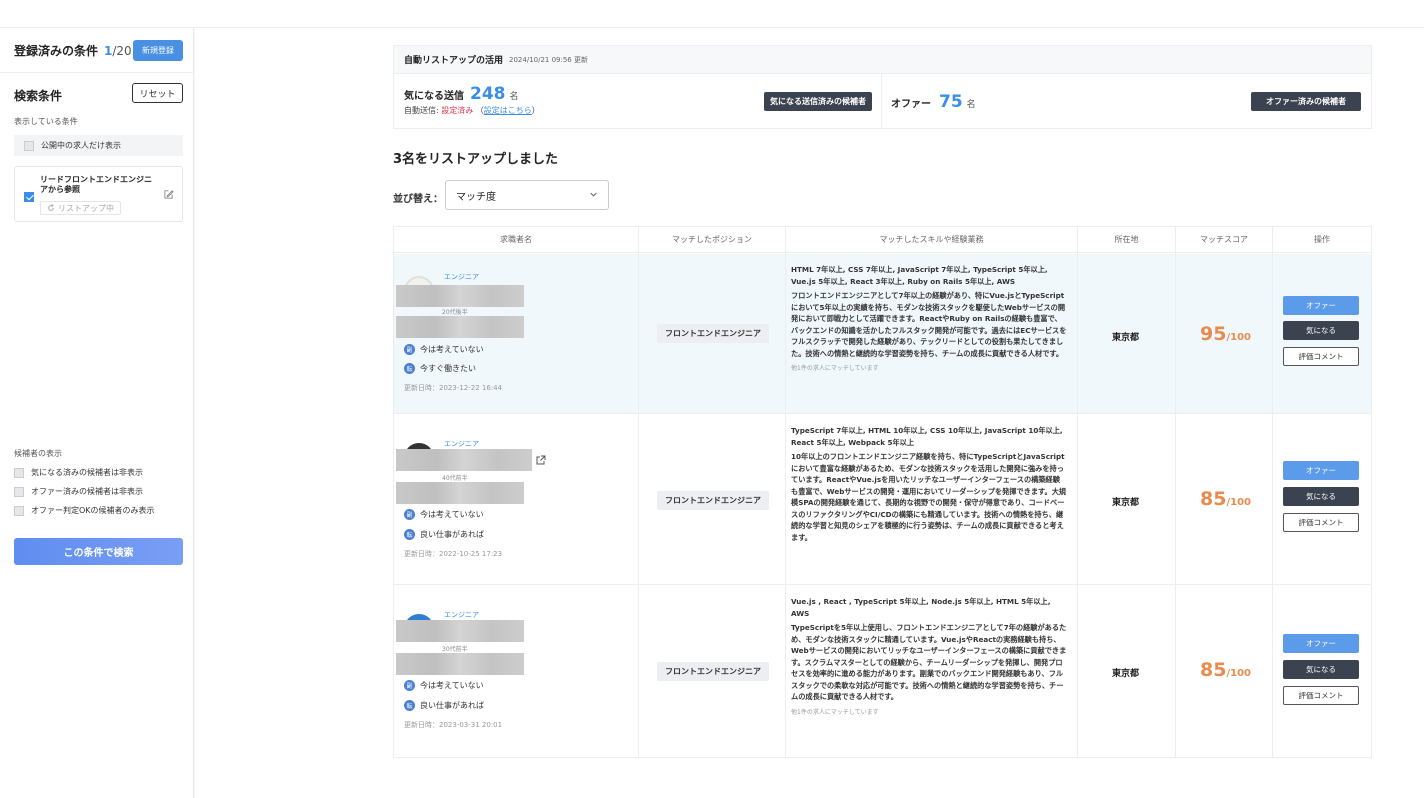  What do you see at coordinates (29, 197) in the screenshot?
I see `reference-checkbox` at bounding box center [29, 197].